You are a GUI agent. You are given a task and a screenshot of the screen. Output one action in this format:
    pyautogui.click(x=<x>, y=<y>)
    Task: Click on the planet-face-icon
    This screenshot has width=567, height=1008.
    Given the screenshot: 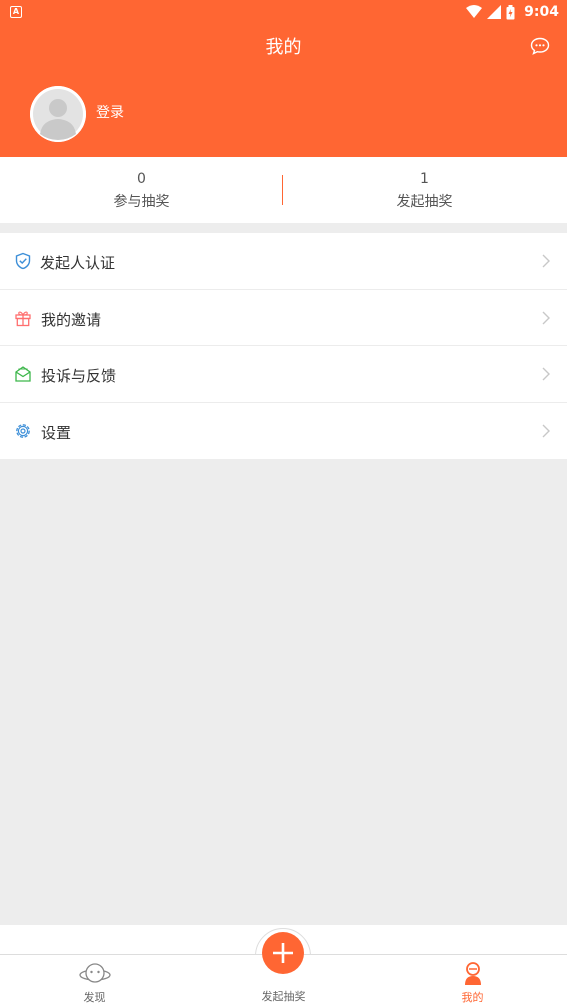 What is the action you would take?
    pyautogui.click(x=94, y=973)
    